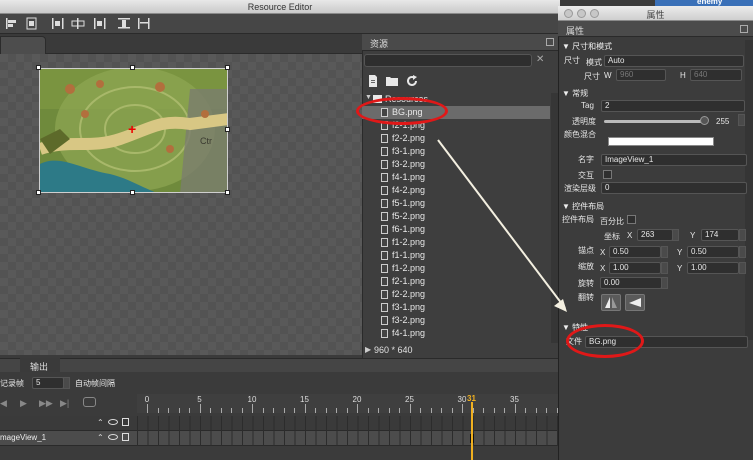 The width and height of the screenshot is (753, 460). Describe the element at coordinates (742, 252) in the screenshot. I see `anchor-y-stepper` at that location.